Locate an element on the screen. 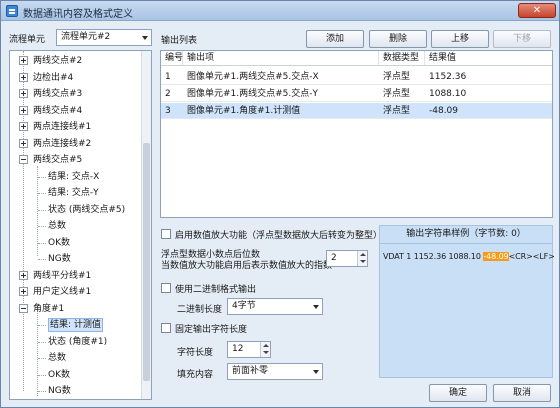 The height and width of the screenshot is (408, 560). flow-unit-select: 流程单元#2 is located at coordinates (104, 37).